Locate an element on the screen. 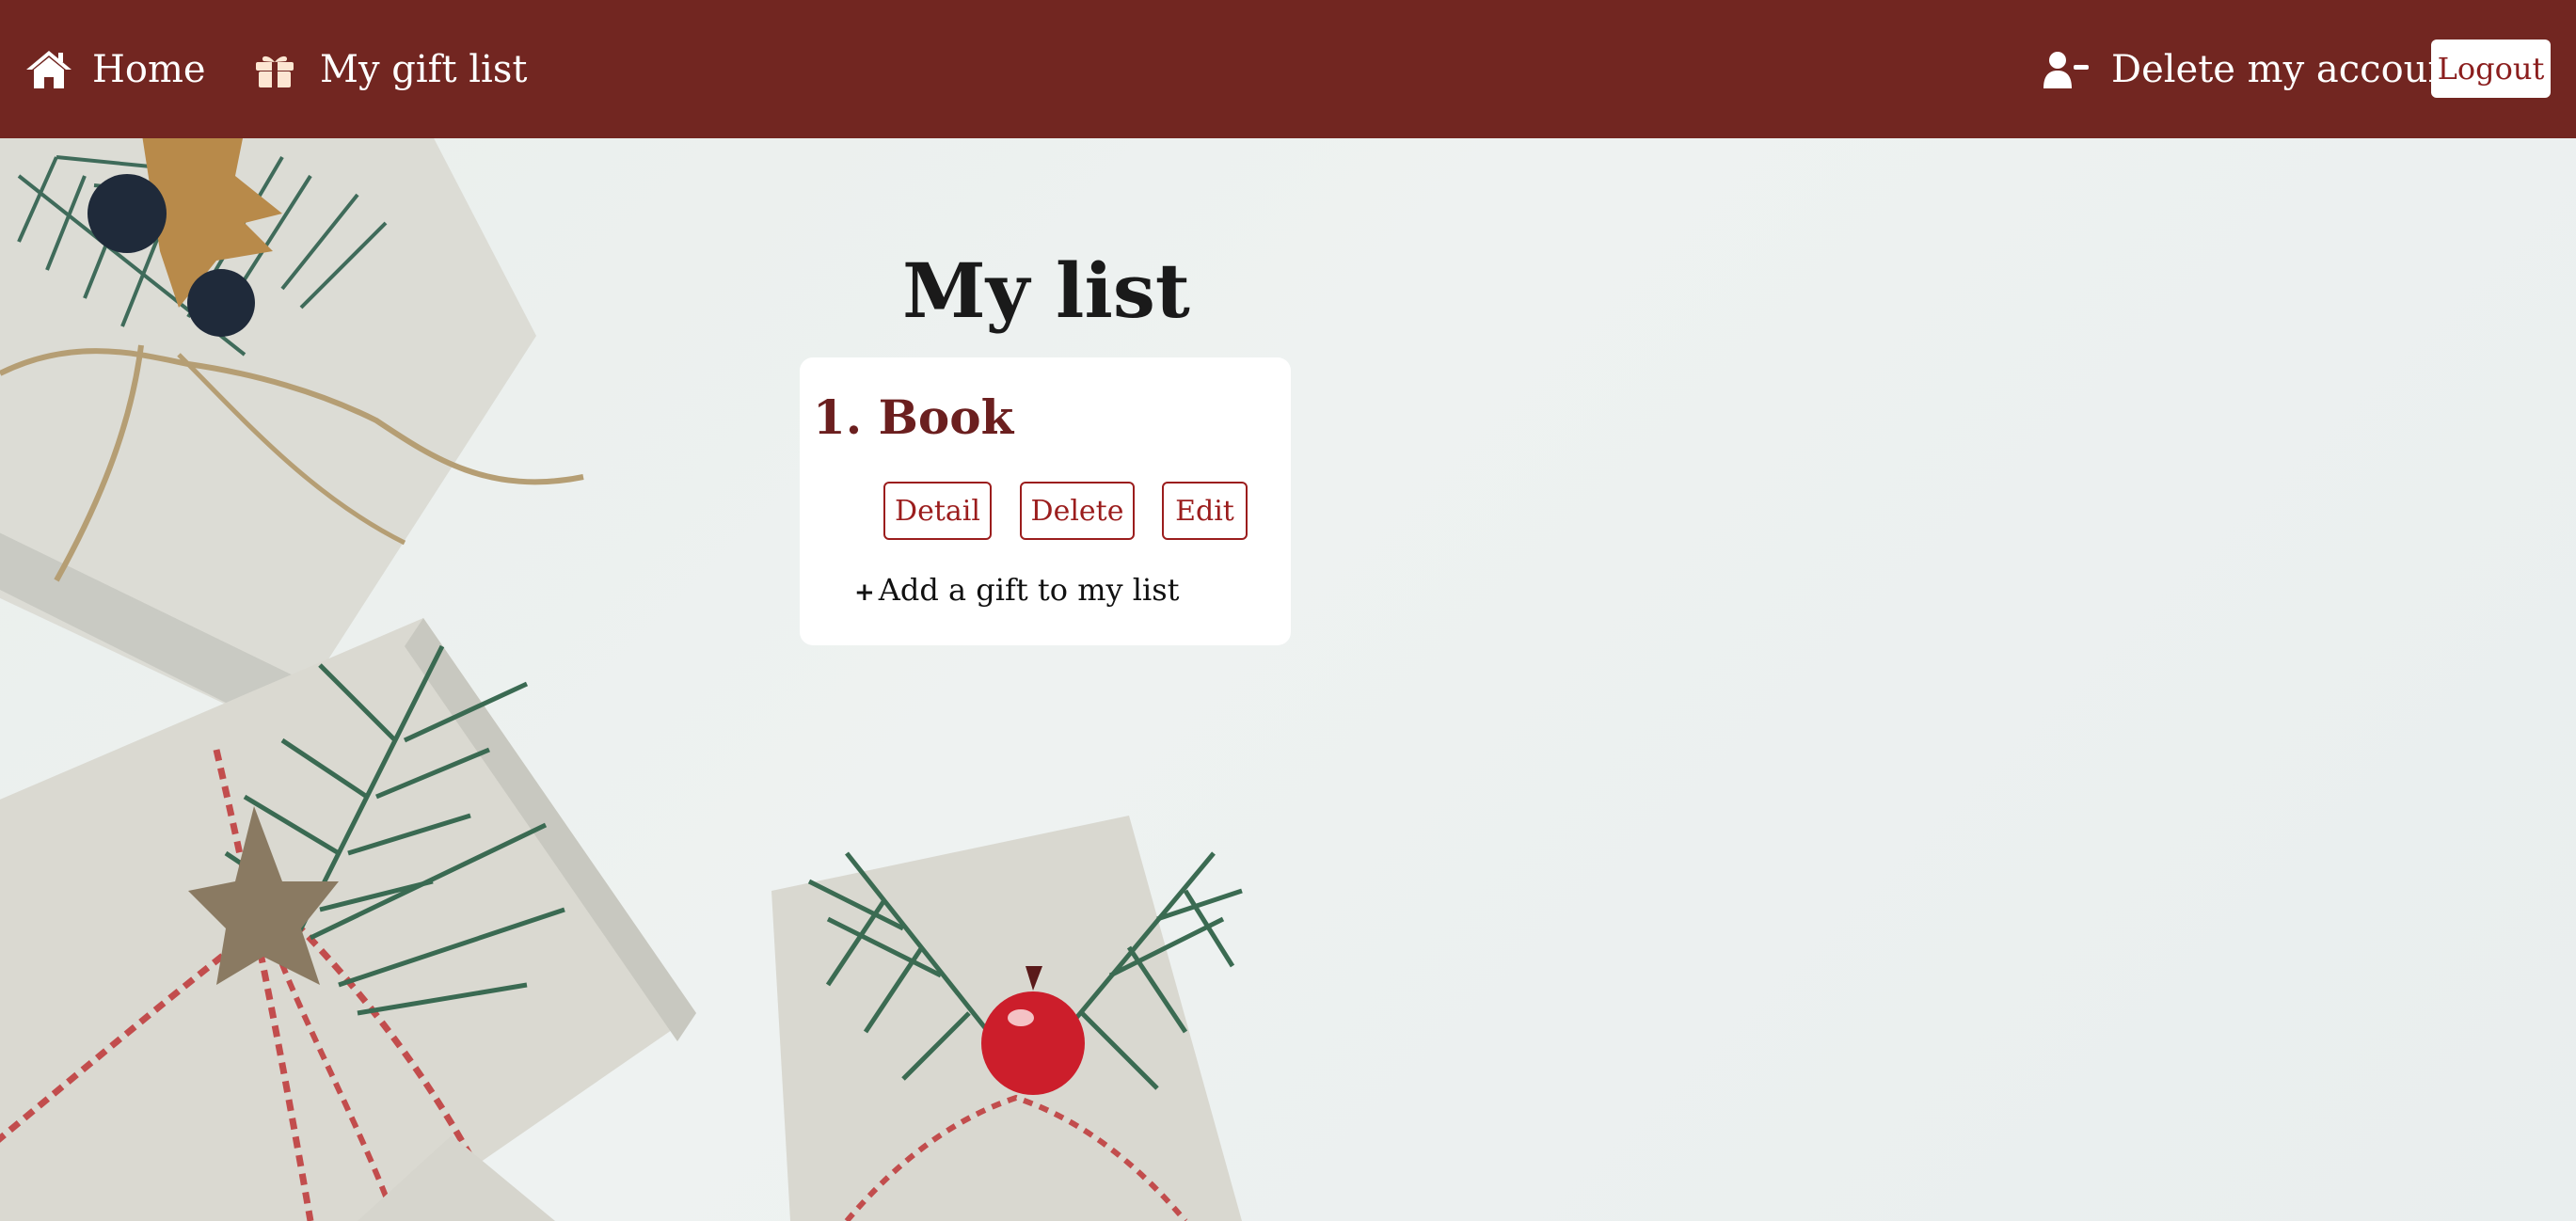 Image resolution: width=2576 pixels, height=1221 pixels. home-icon is located at coordinates (48, 69).